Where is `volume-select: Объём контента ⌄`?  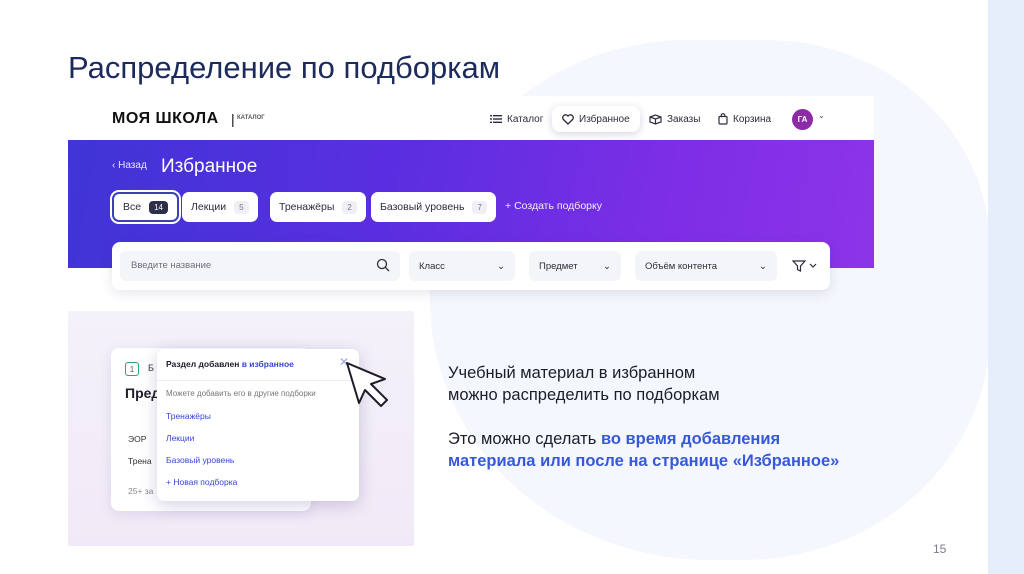 volume-select: Объём контента ⌄ is located at coordinates (706, 266).